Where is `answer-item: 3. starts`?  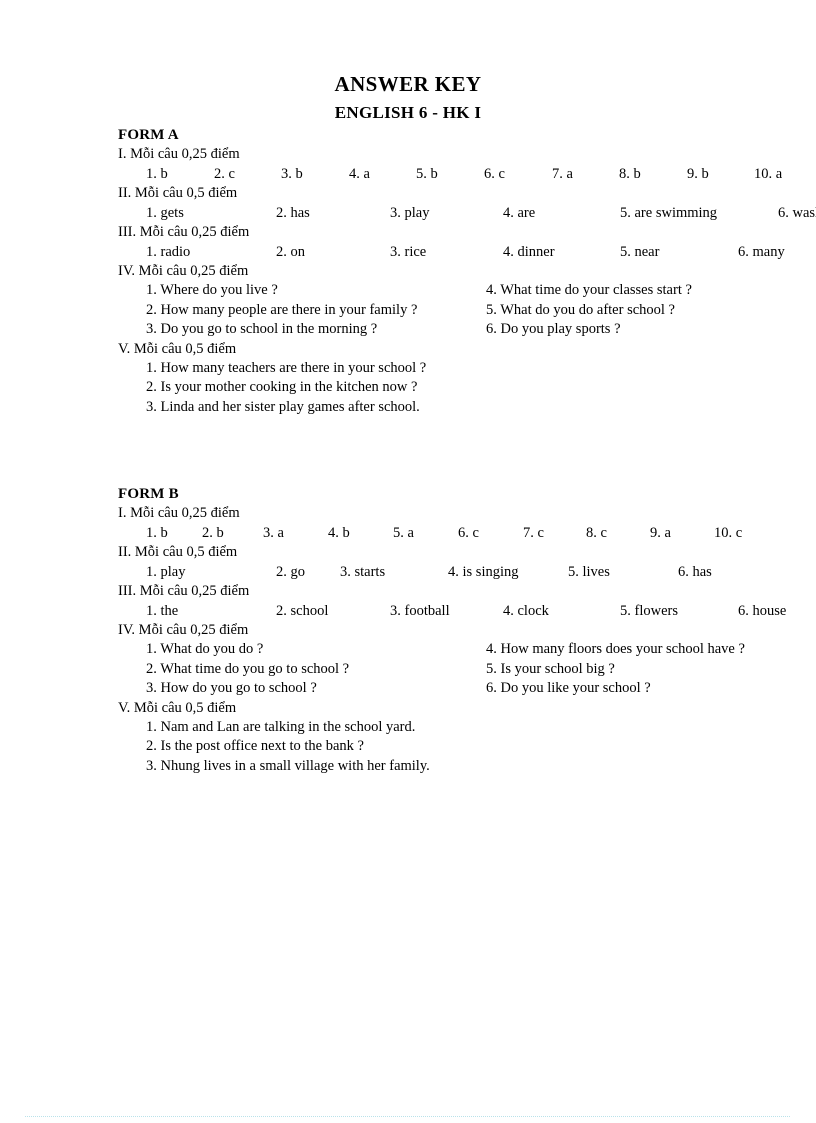 answer-item: 3. starts is located at coordinates (363, 572).